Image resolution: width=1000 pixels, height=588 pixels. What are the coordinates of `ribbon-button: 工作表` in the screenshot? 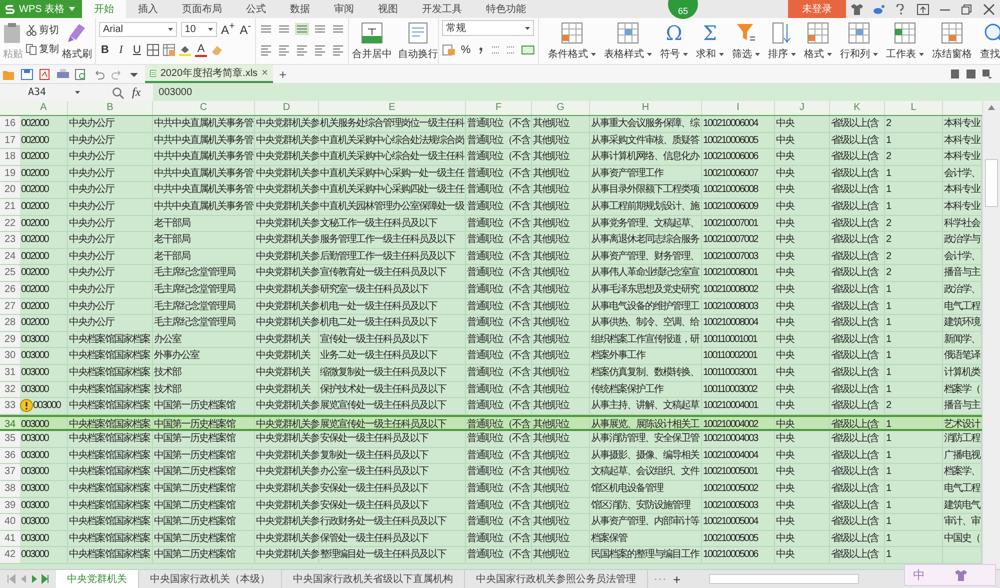 It's located at (905, 41).